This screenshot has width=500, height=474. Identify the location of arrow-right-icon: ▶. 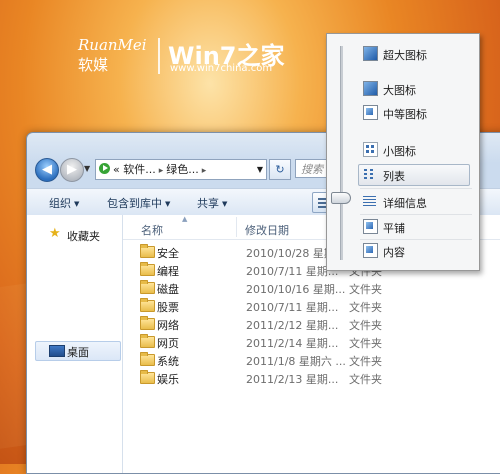
(72, 169).